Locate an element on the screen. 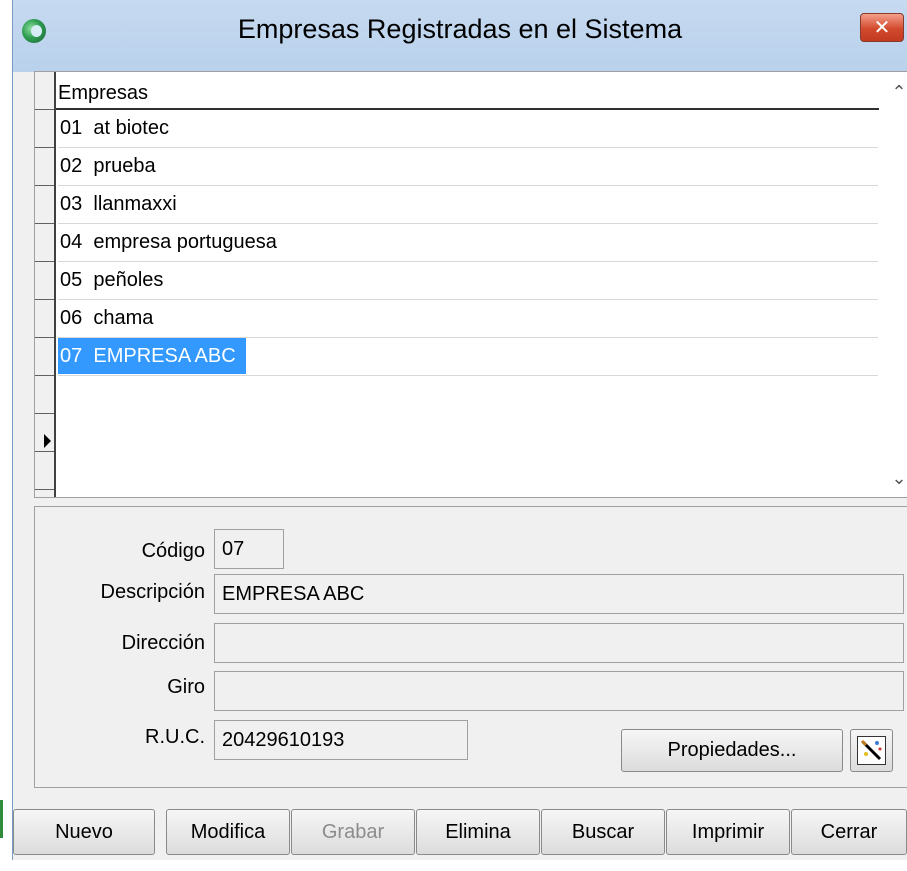  row-code: 02 is located at coordinates (71, 166).